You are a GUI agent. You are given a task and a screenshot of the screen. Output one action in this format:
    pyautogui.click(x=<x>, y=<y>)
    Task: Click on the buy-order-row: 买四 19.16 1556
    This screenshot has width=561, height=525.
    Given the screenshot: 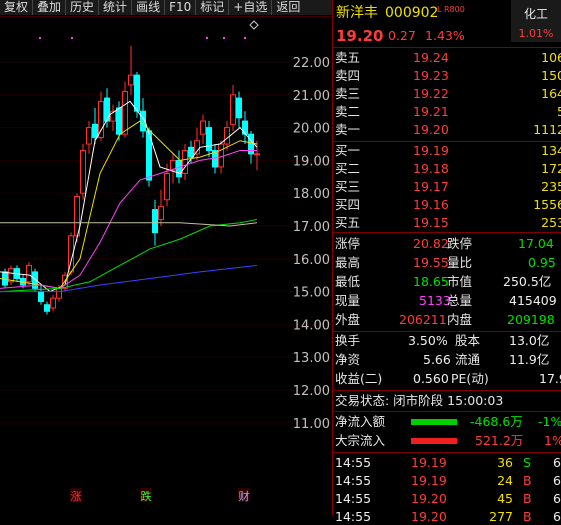 What is the action you would take?
    pyautogui.click(x=447, y=205)
    